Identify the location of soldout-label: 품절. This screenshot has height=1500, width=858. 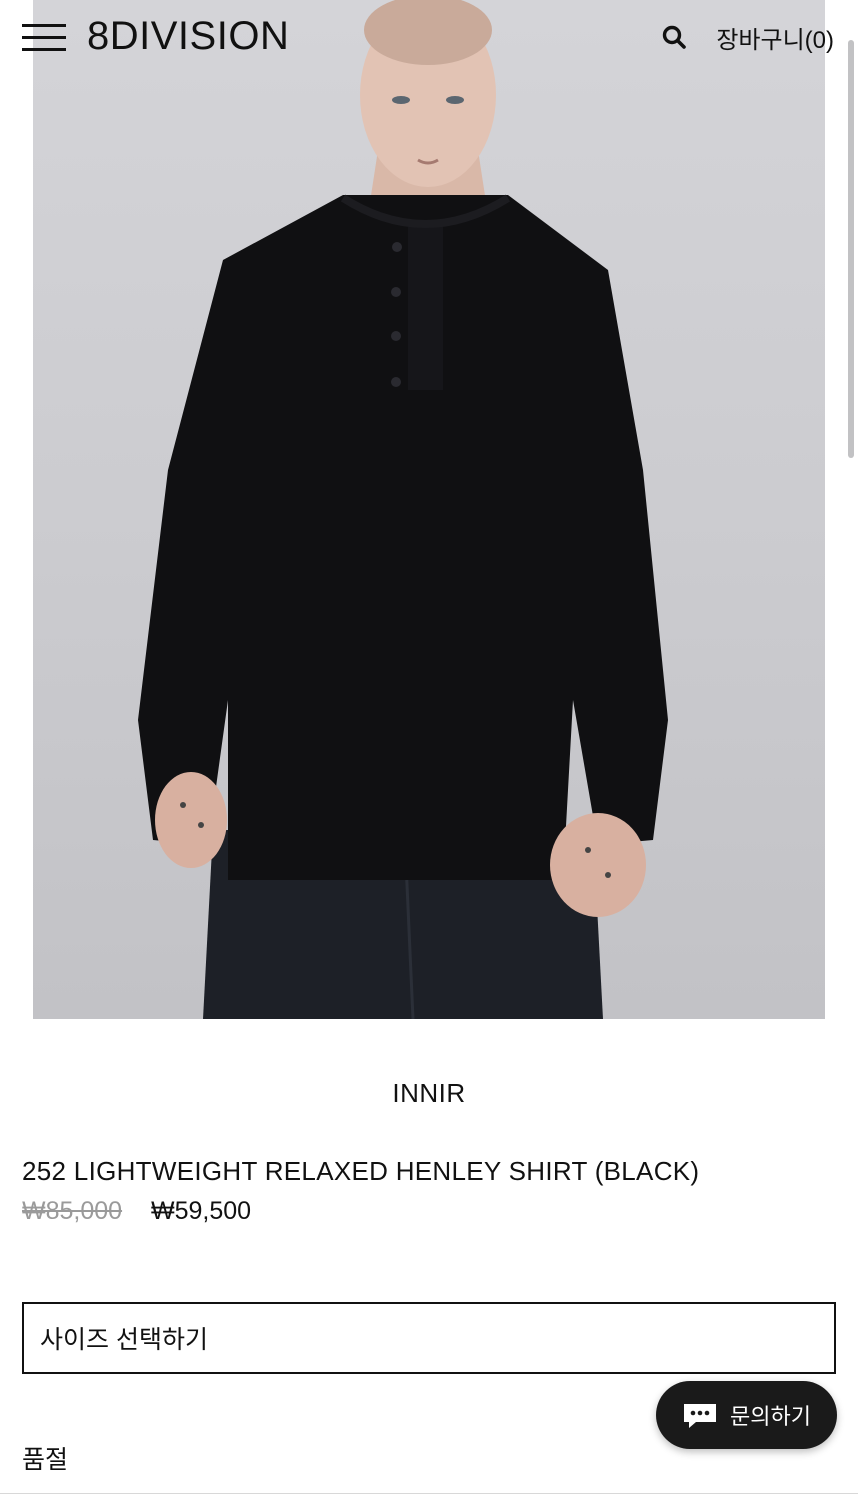
(45, 1460).